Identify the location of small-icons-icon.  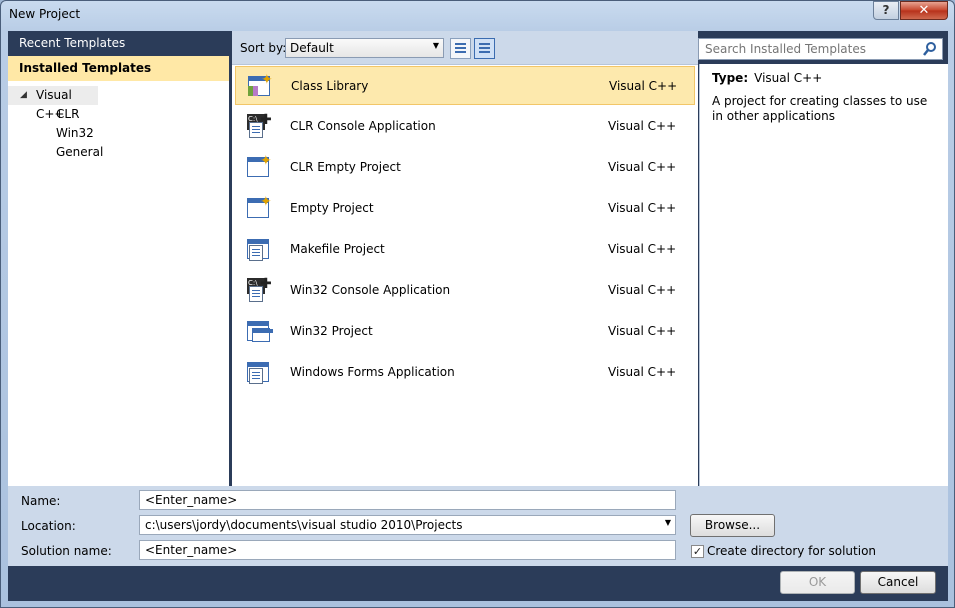
(484, 48).